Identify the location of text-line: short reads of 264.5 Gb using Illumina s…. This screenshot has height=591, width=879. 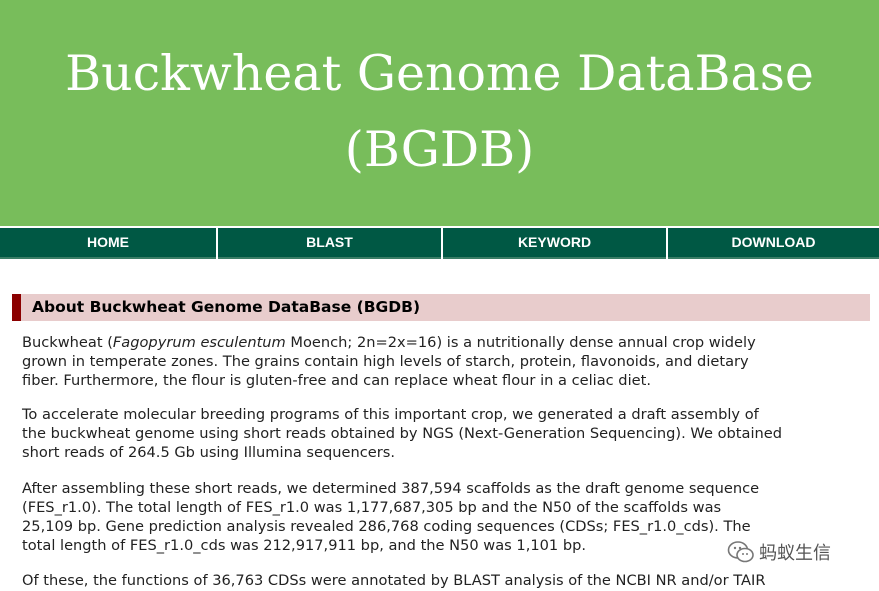
(208, 452).